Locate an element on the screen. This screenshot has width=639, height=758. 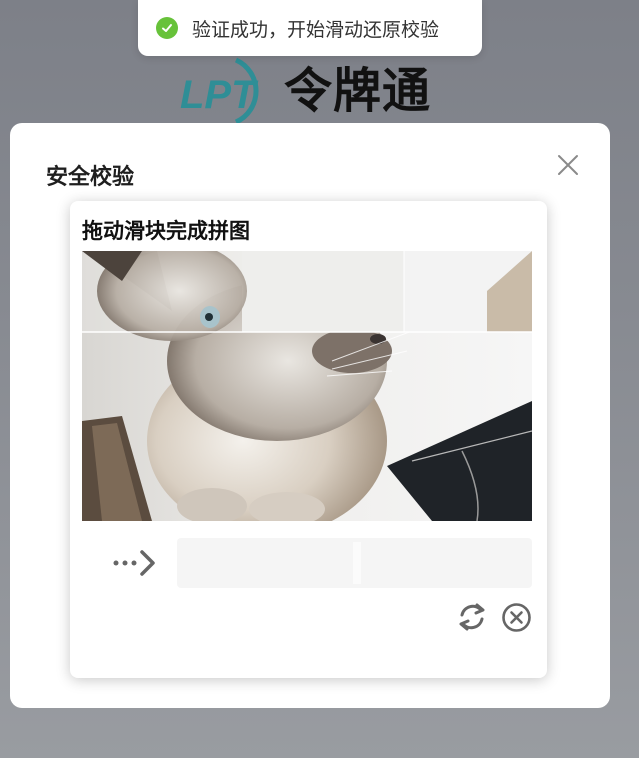
brand-name: 令牌通 is located at coordinates (358, 91).